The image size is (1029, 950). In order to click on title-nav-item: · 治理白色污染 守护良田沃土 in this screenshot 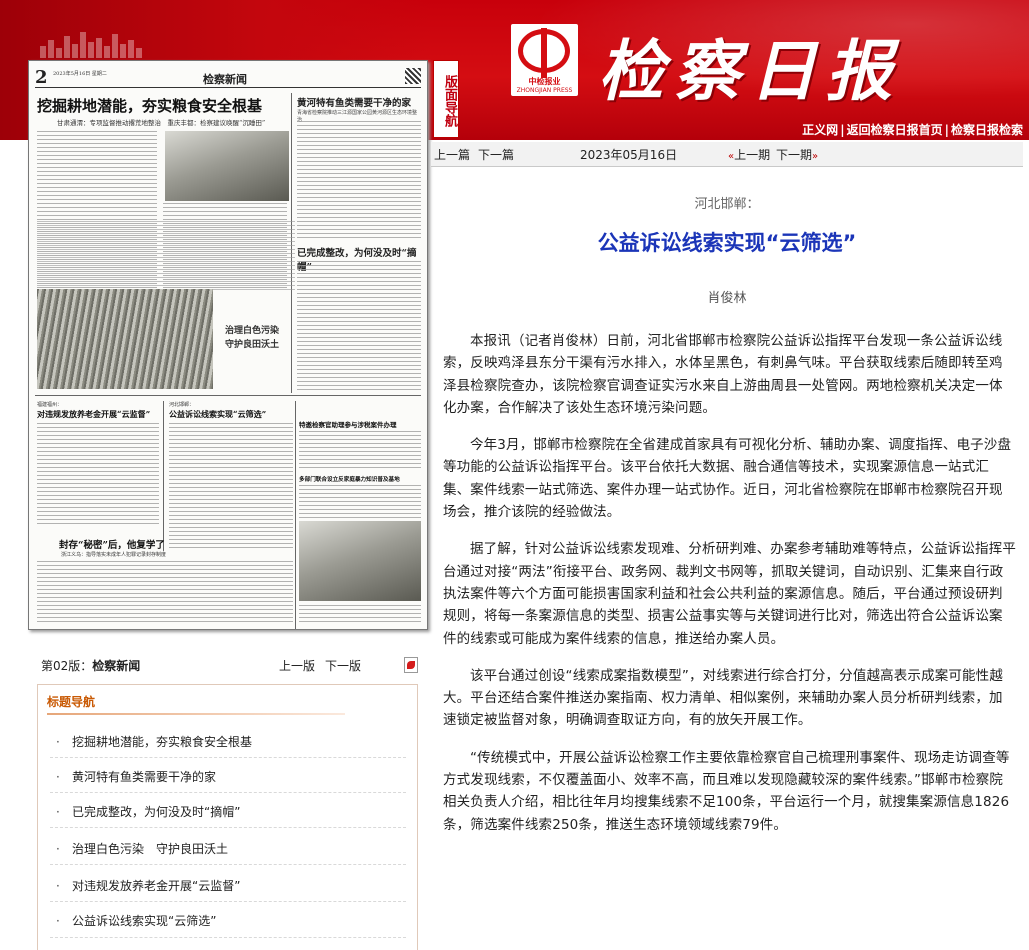, I will do `click(142, 849)`.